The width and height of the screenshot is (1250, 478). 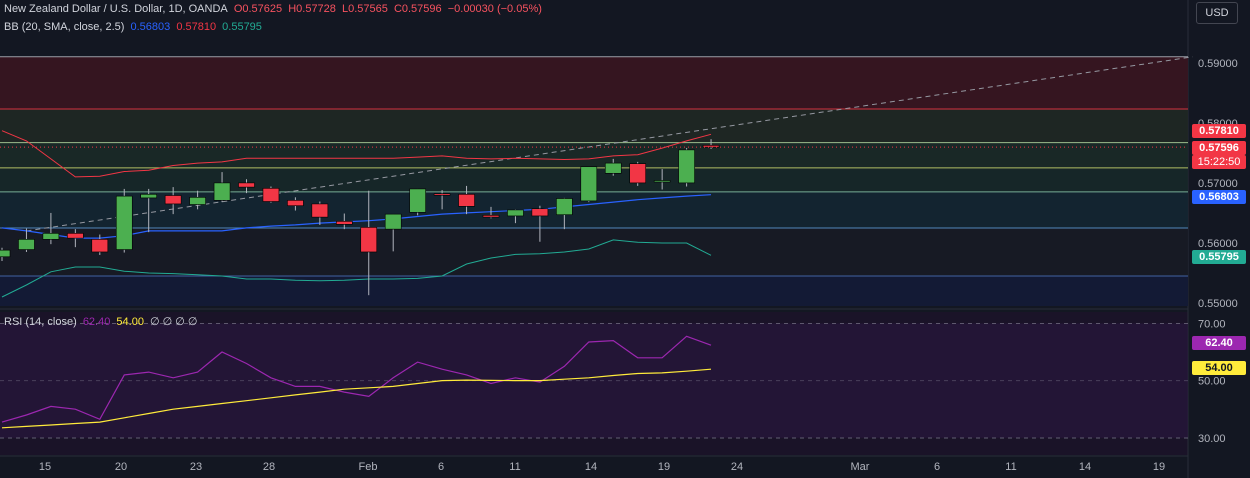 What do you see at coordinates (1212, 439) in the screenshot?
I see `rsi-tick-label: 30.00` at bounding box center [1212, 439].